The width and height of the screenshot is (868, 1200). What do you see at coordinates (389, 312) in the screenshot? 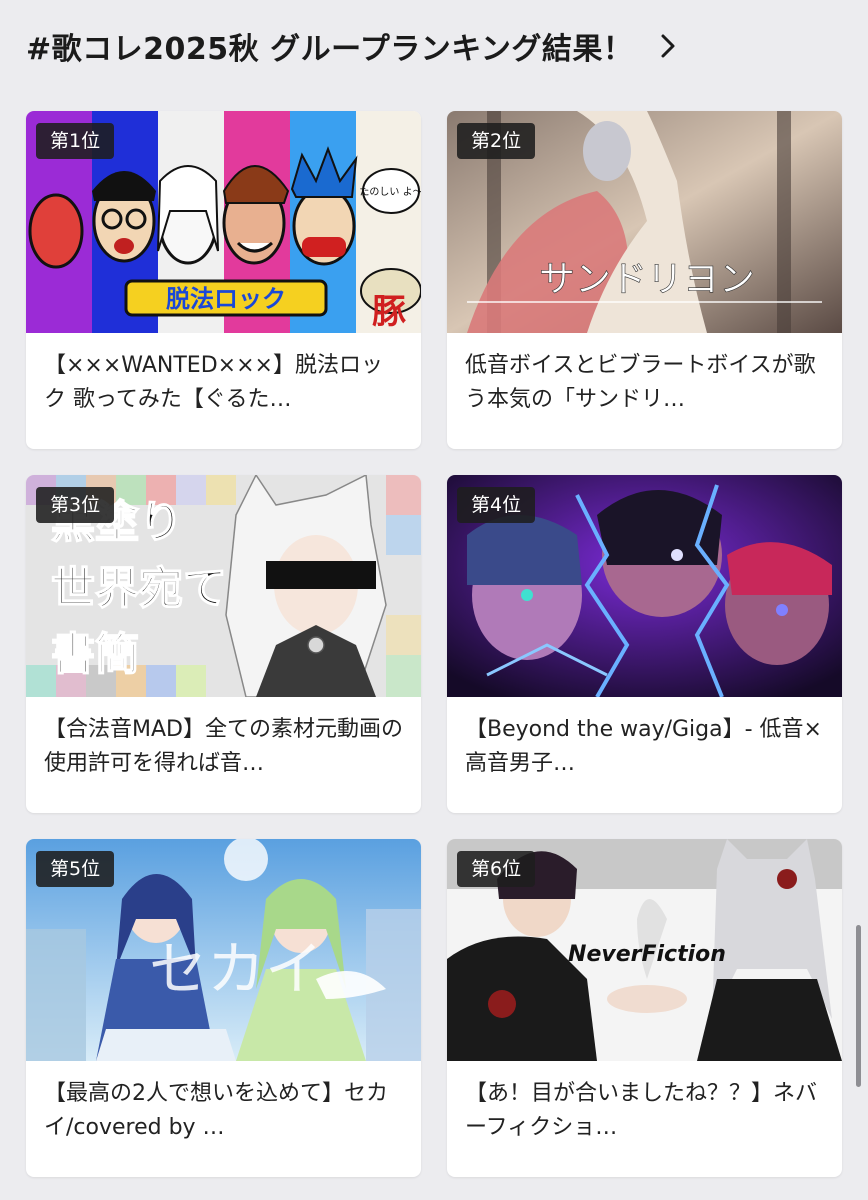
I see `thumbnail-text: 豚` at bounding box center [389, 312].